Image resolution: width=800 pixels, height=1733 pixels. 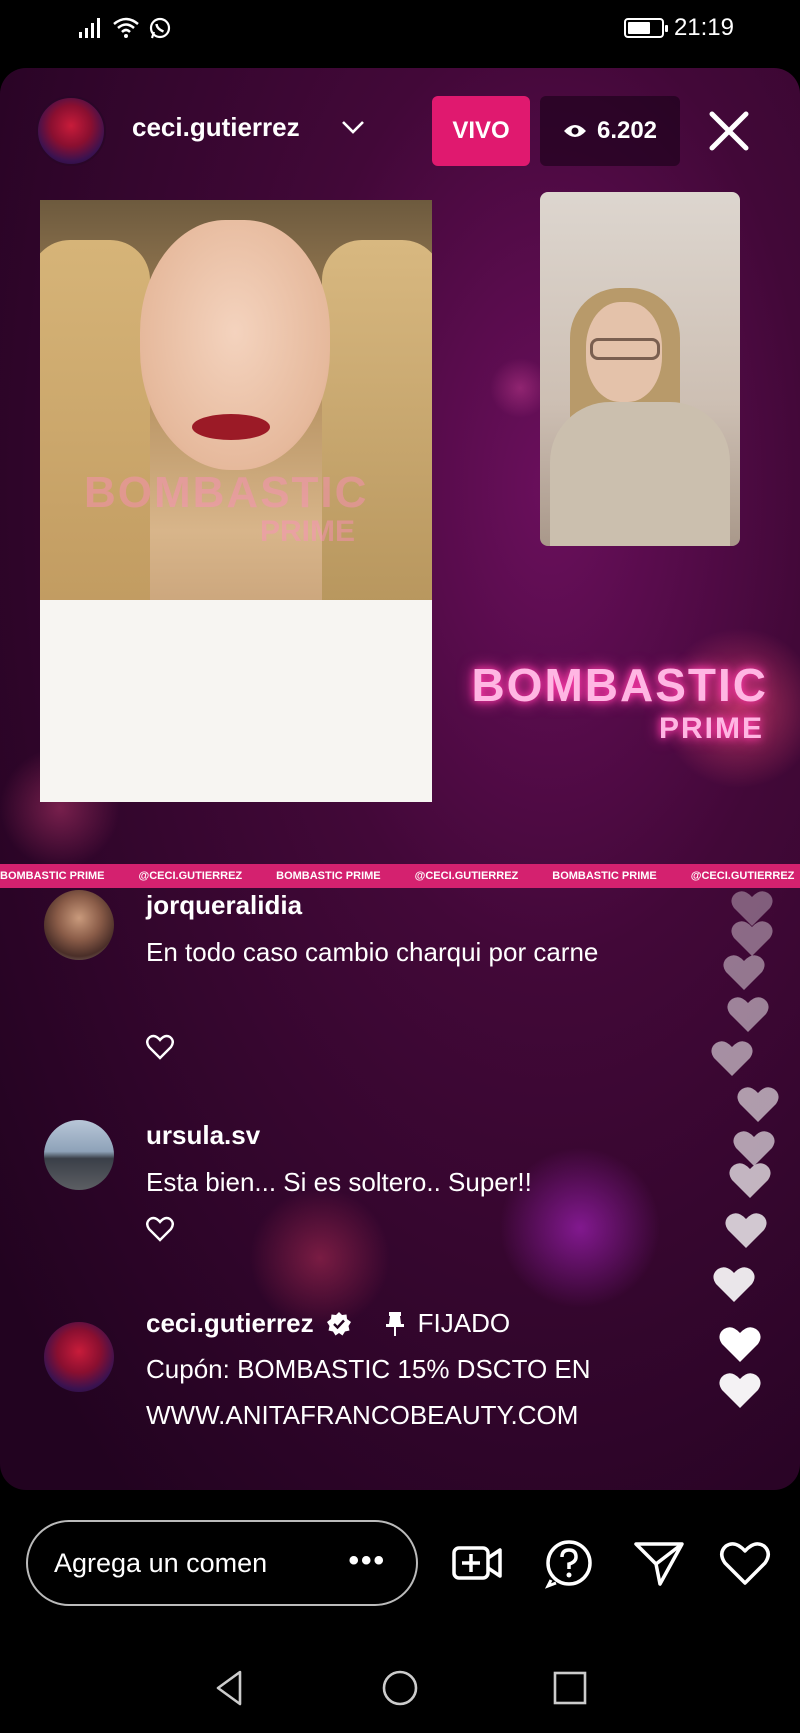 I want to click on video-watermark-sub: PRIME, so click(x=308, y=531).